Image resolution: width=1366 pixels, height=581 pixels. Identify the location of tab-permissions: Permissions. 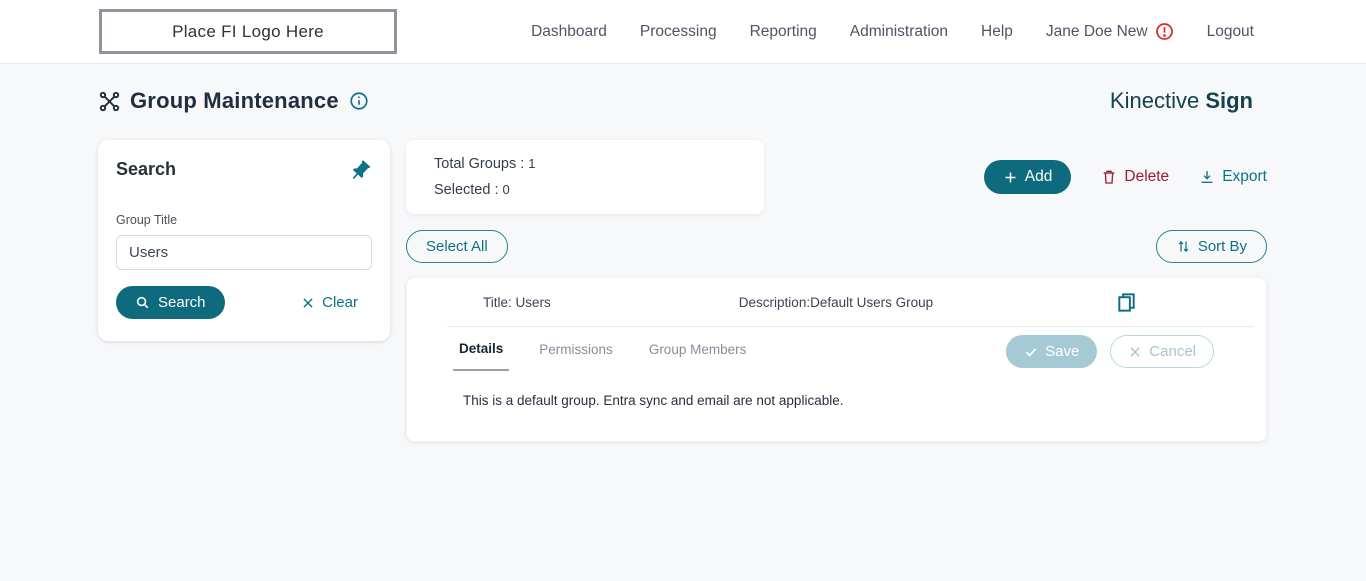
(576, 356).